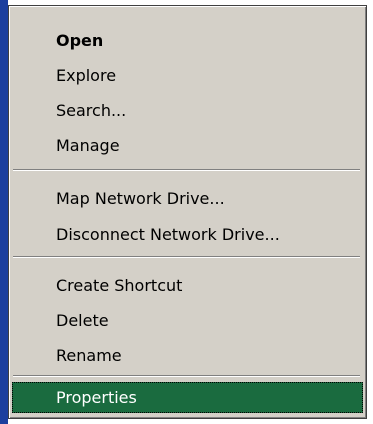 The height and width of the screenshot is (424, 373). I want to click on menu-item-manage: Manage, so click(187, 145).